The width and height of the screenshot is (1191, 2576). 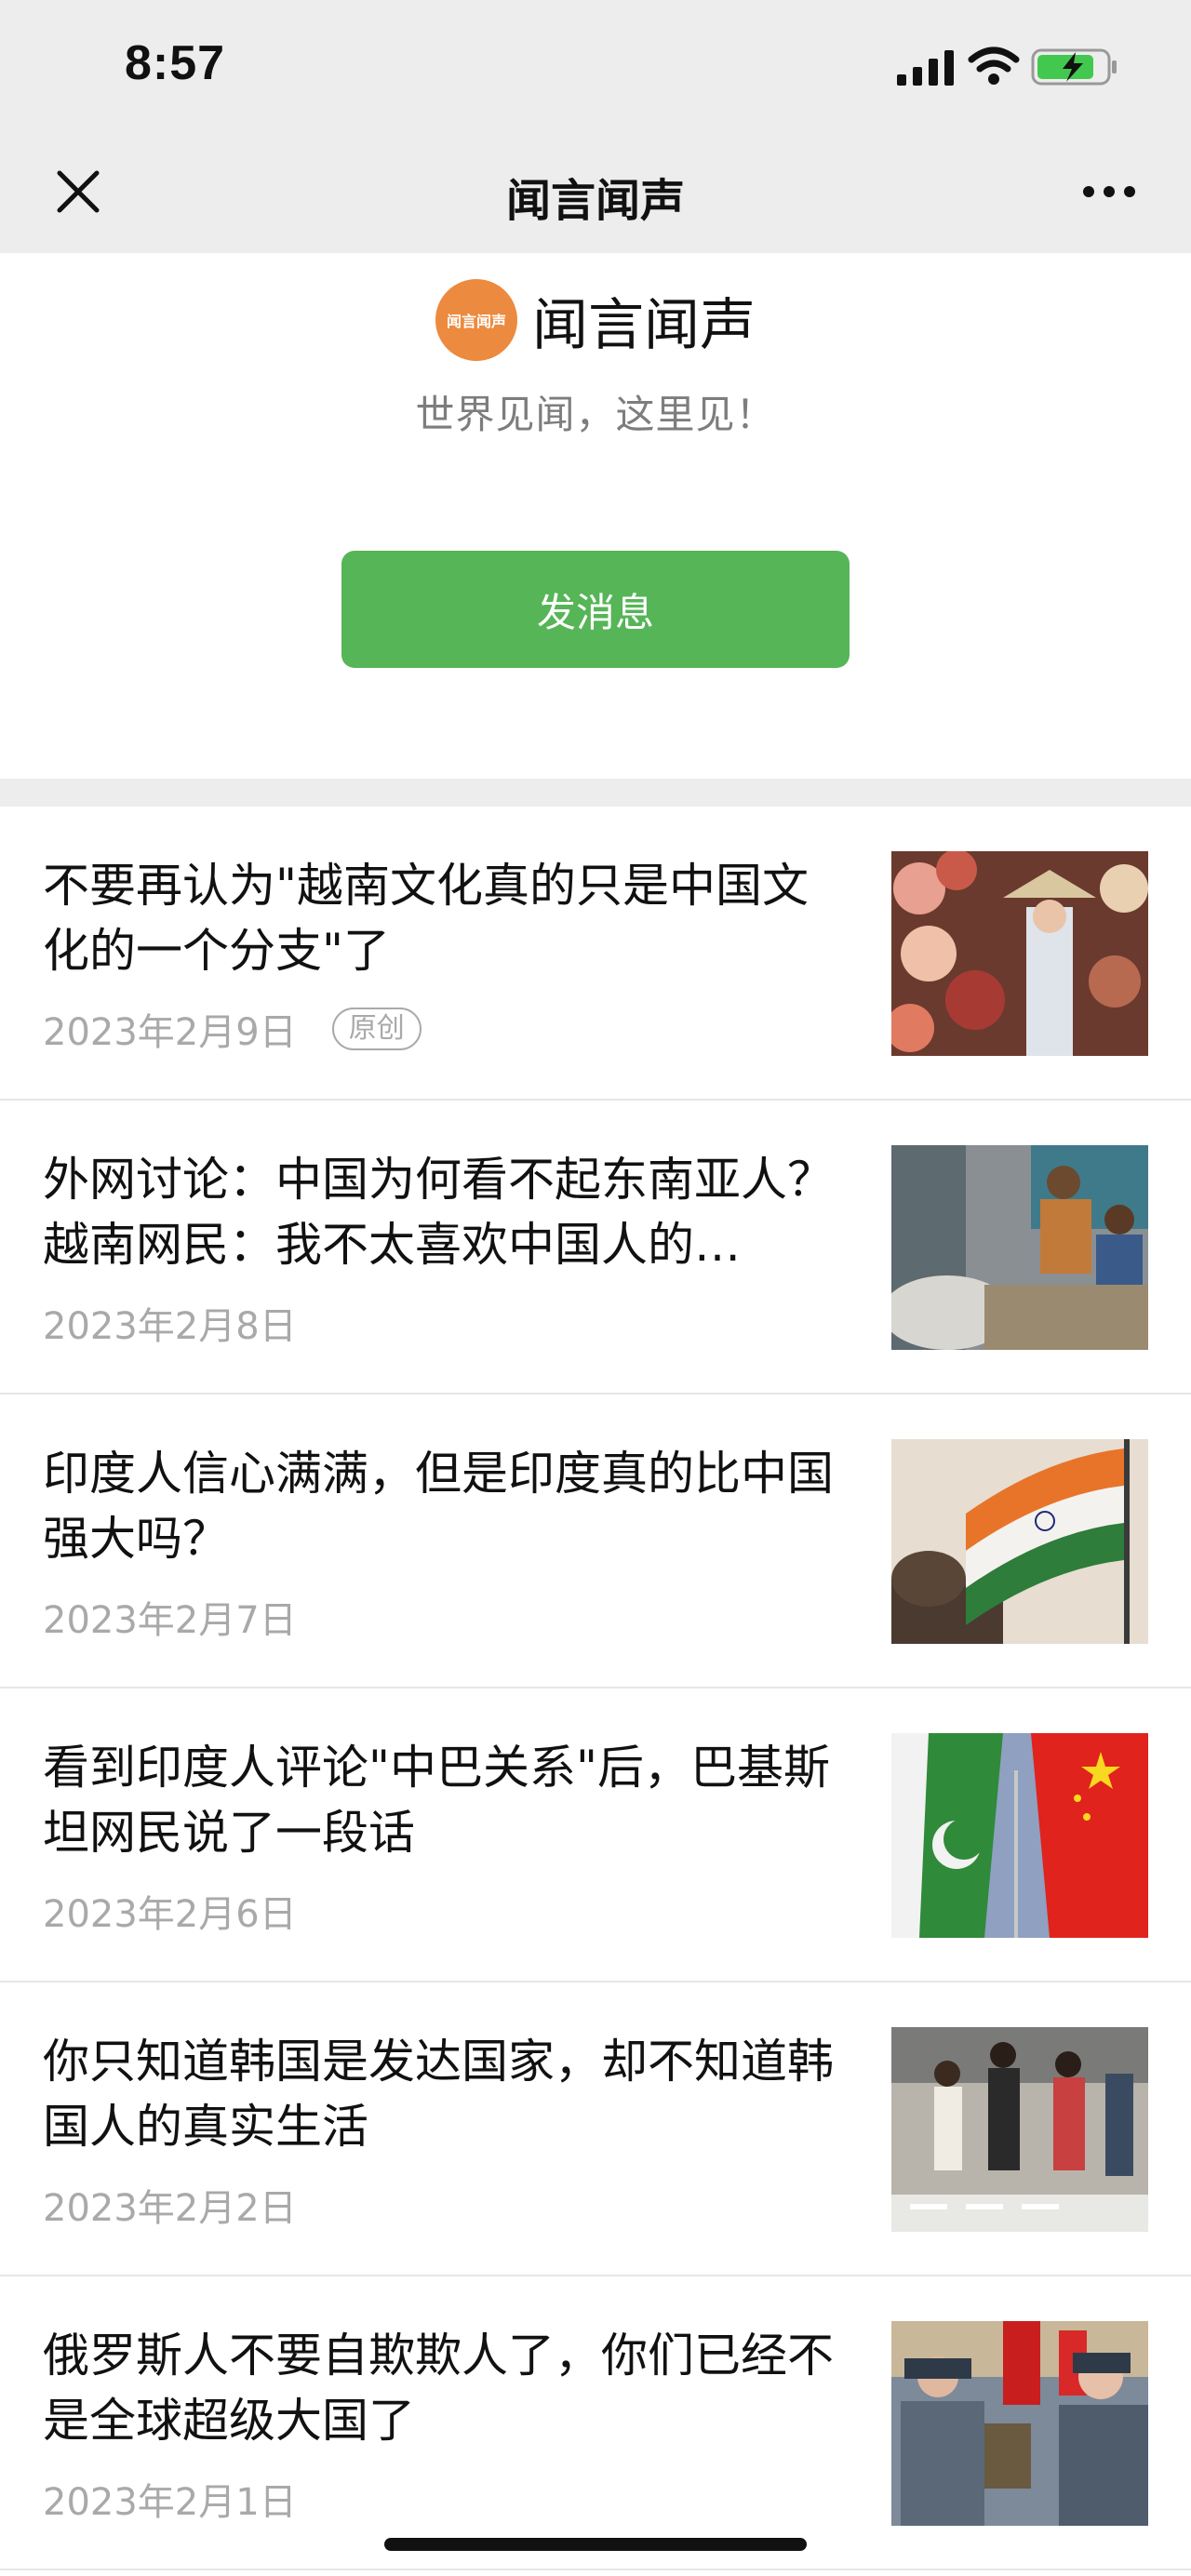 What do you see at coordinates (175, 63) in the screenshot?
I see `status-time: 8:57` at bounding box center [175, 63].